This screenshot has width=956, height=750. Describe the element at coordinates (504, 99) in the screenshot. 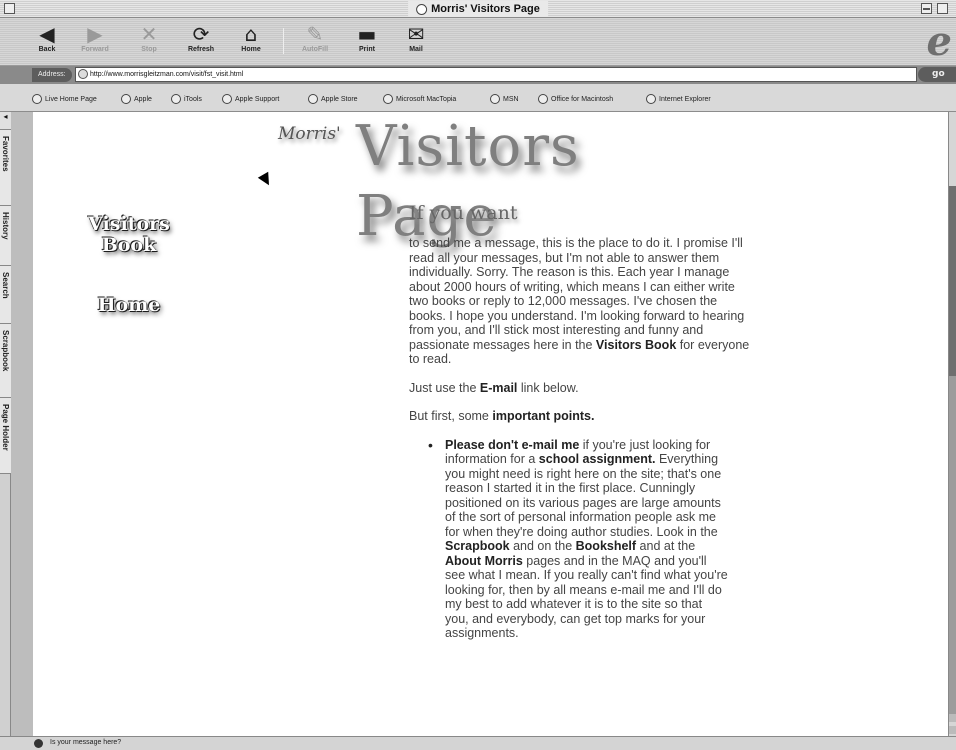

I see `favorite-link: MSN` at that location.